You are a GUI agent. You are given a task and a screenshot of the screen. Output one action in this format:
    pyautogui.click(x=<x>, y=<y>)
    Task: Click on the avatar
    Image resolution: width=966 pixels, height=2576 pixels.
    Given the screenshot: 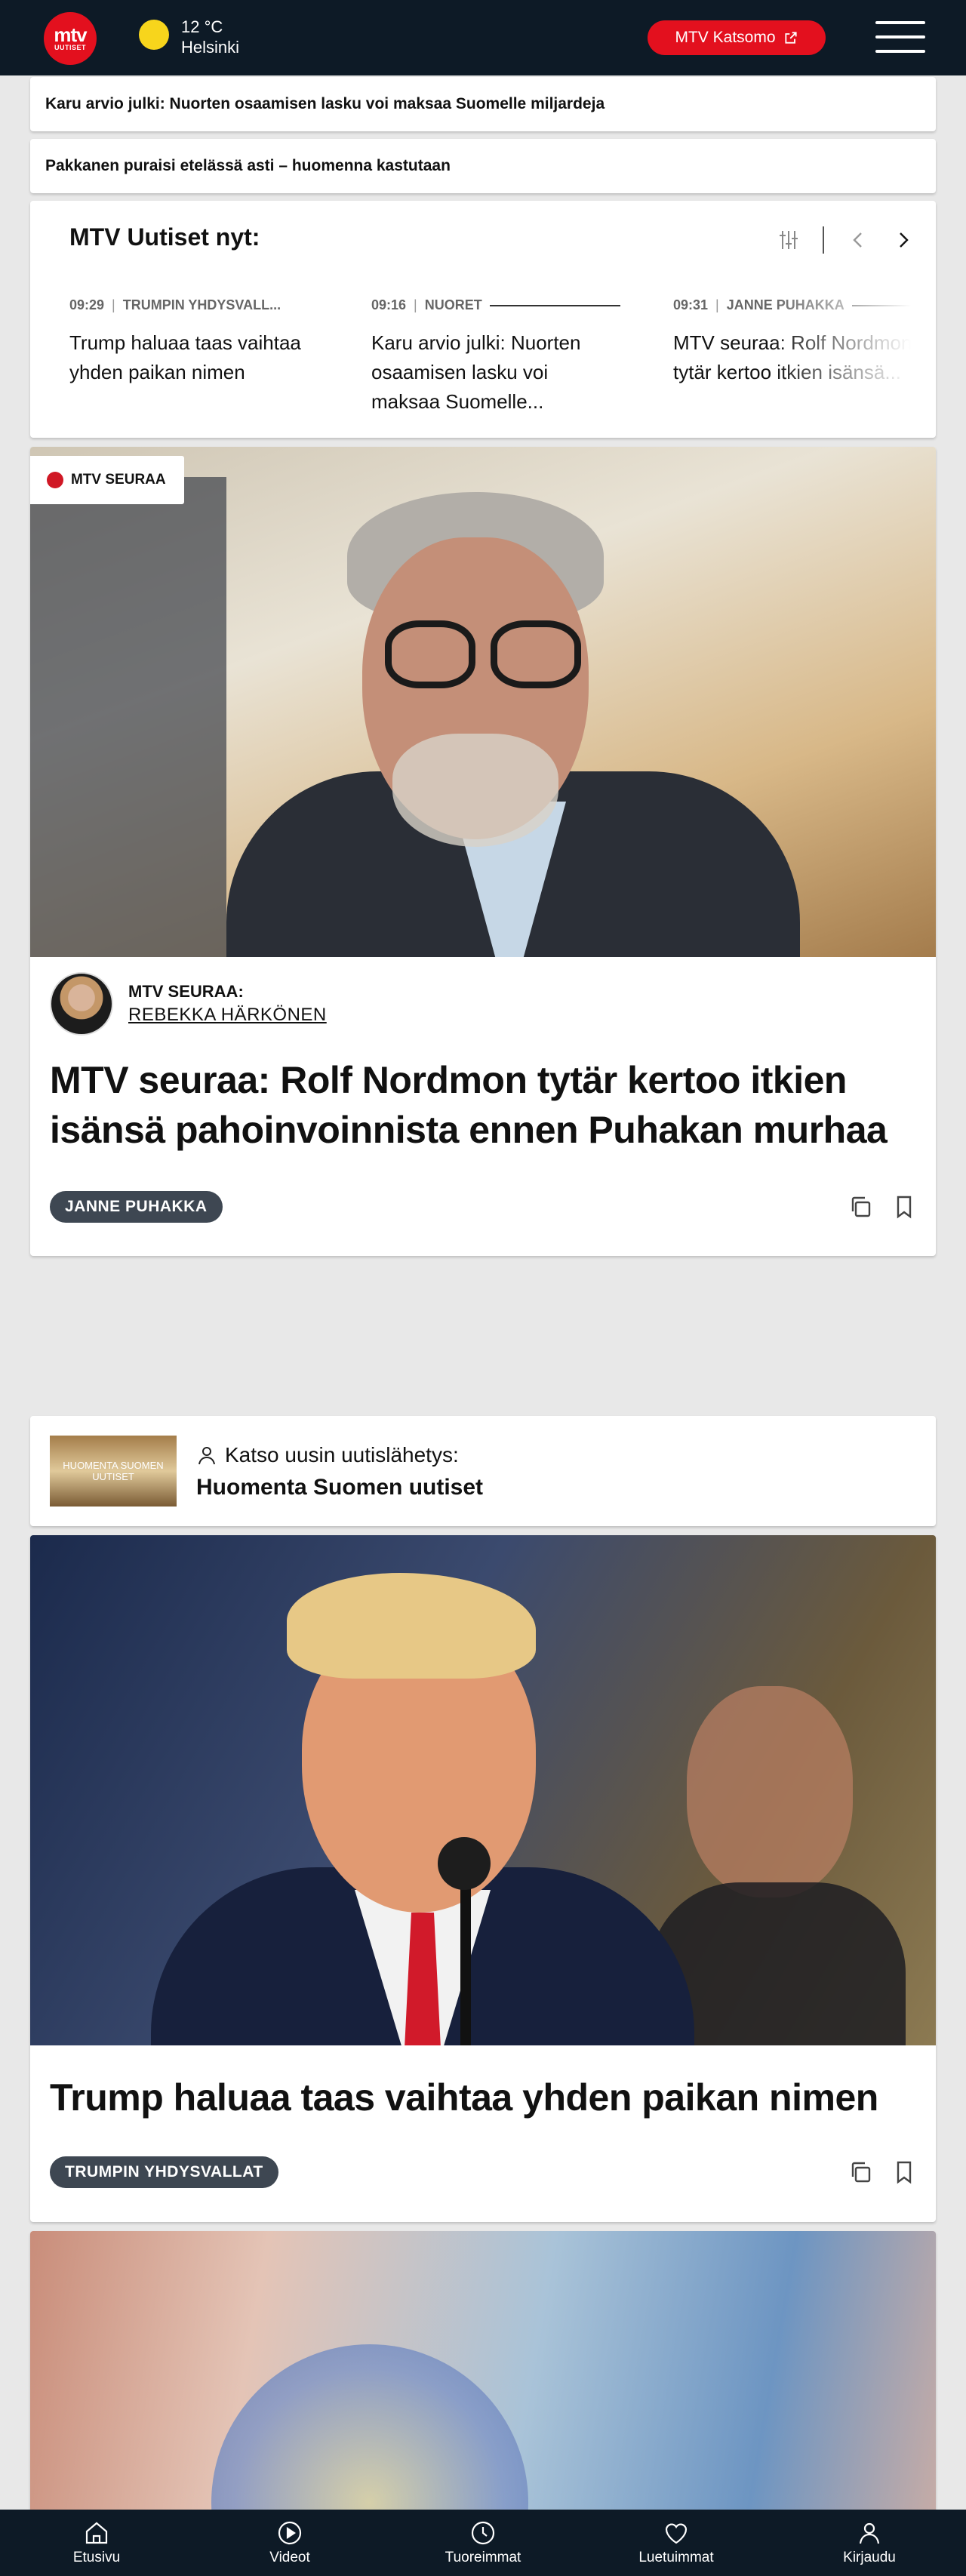 What is the action you would take?
    pyautogui.click(x=81, y=1004)
    